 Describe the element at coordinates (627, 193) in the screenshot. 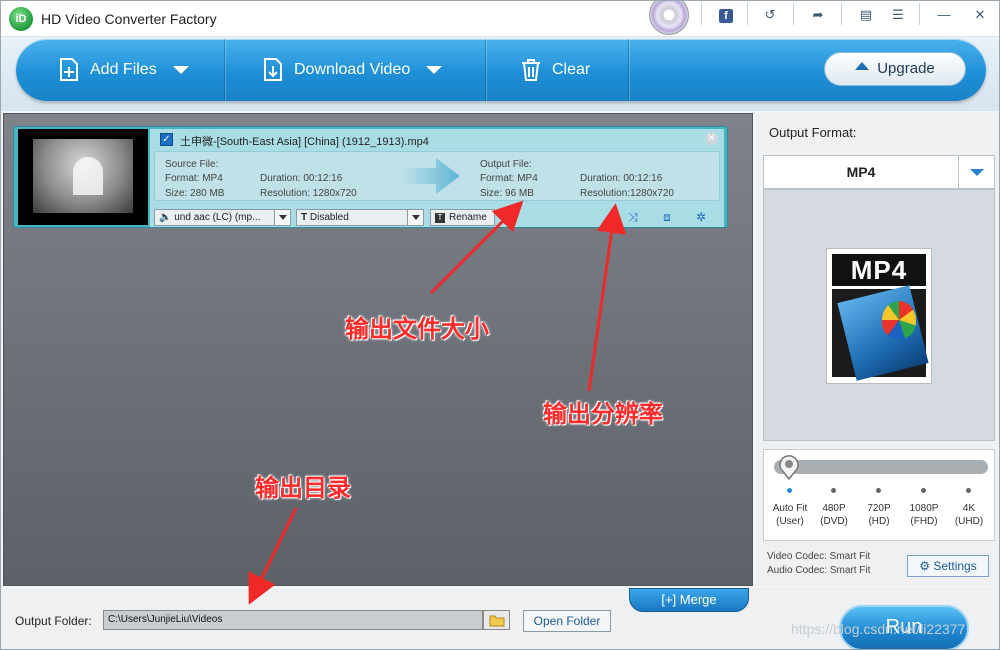

I see `output-resolution: Resolution:1280x720` at that location.